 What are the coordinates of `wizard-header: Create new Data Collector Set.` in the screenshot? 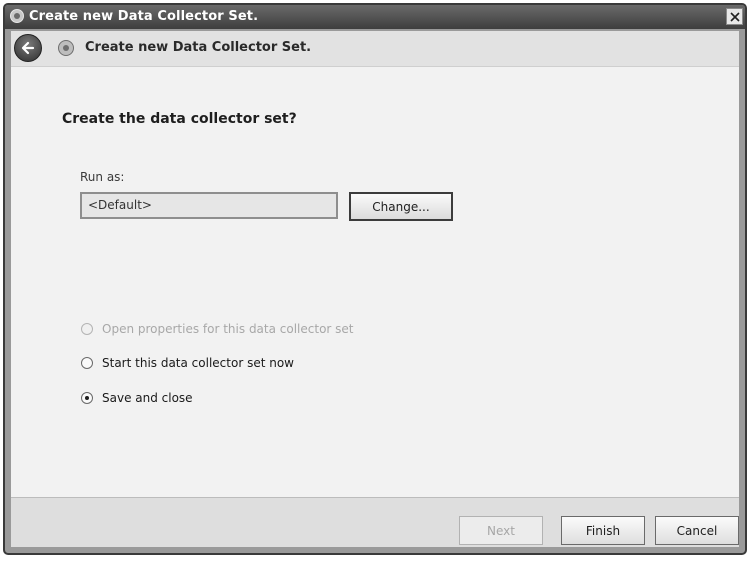 It's located at (375, 49).